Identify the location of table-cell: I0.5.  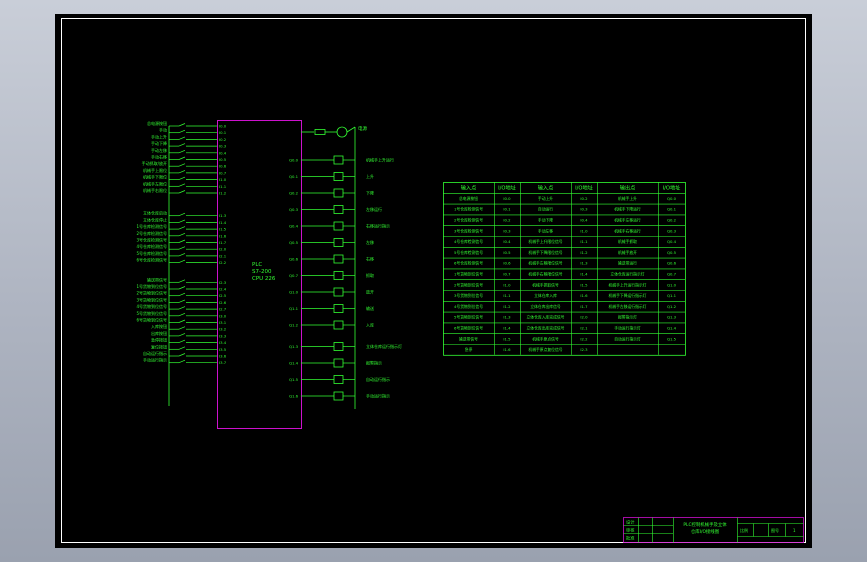
(507, 252).